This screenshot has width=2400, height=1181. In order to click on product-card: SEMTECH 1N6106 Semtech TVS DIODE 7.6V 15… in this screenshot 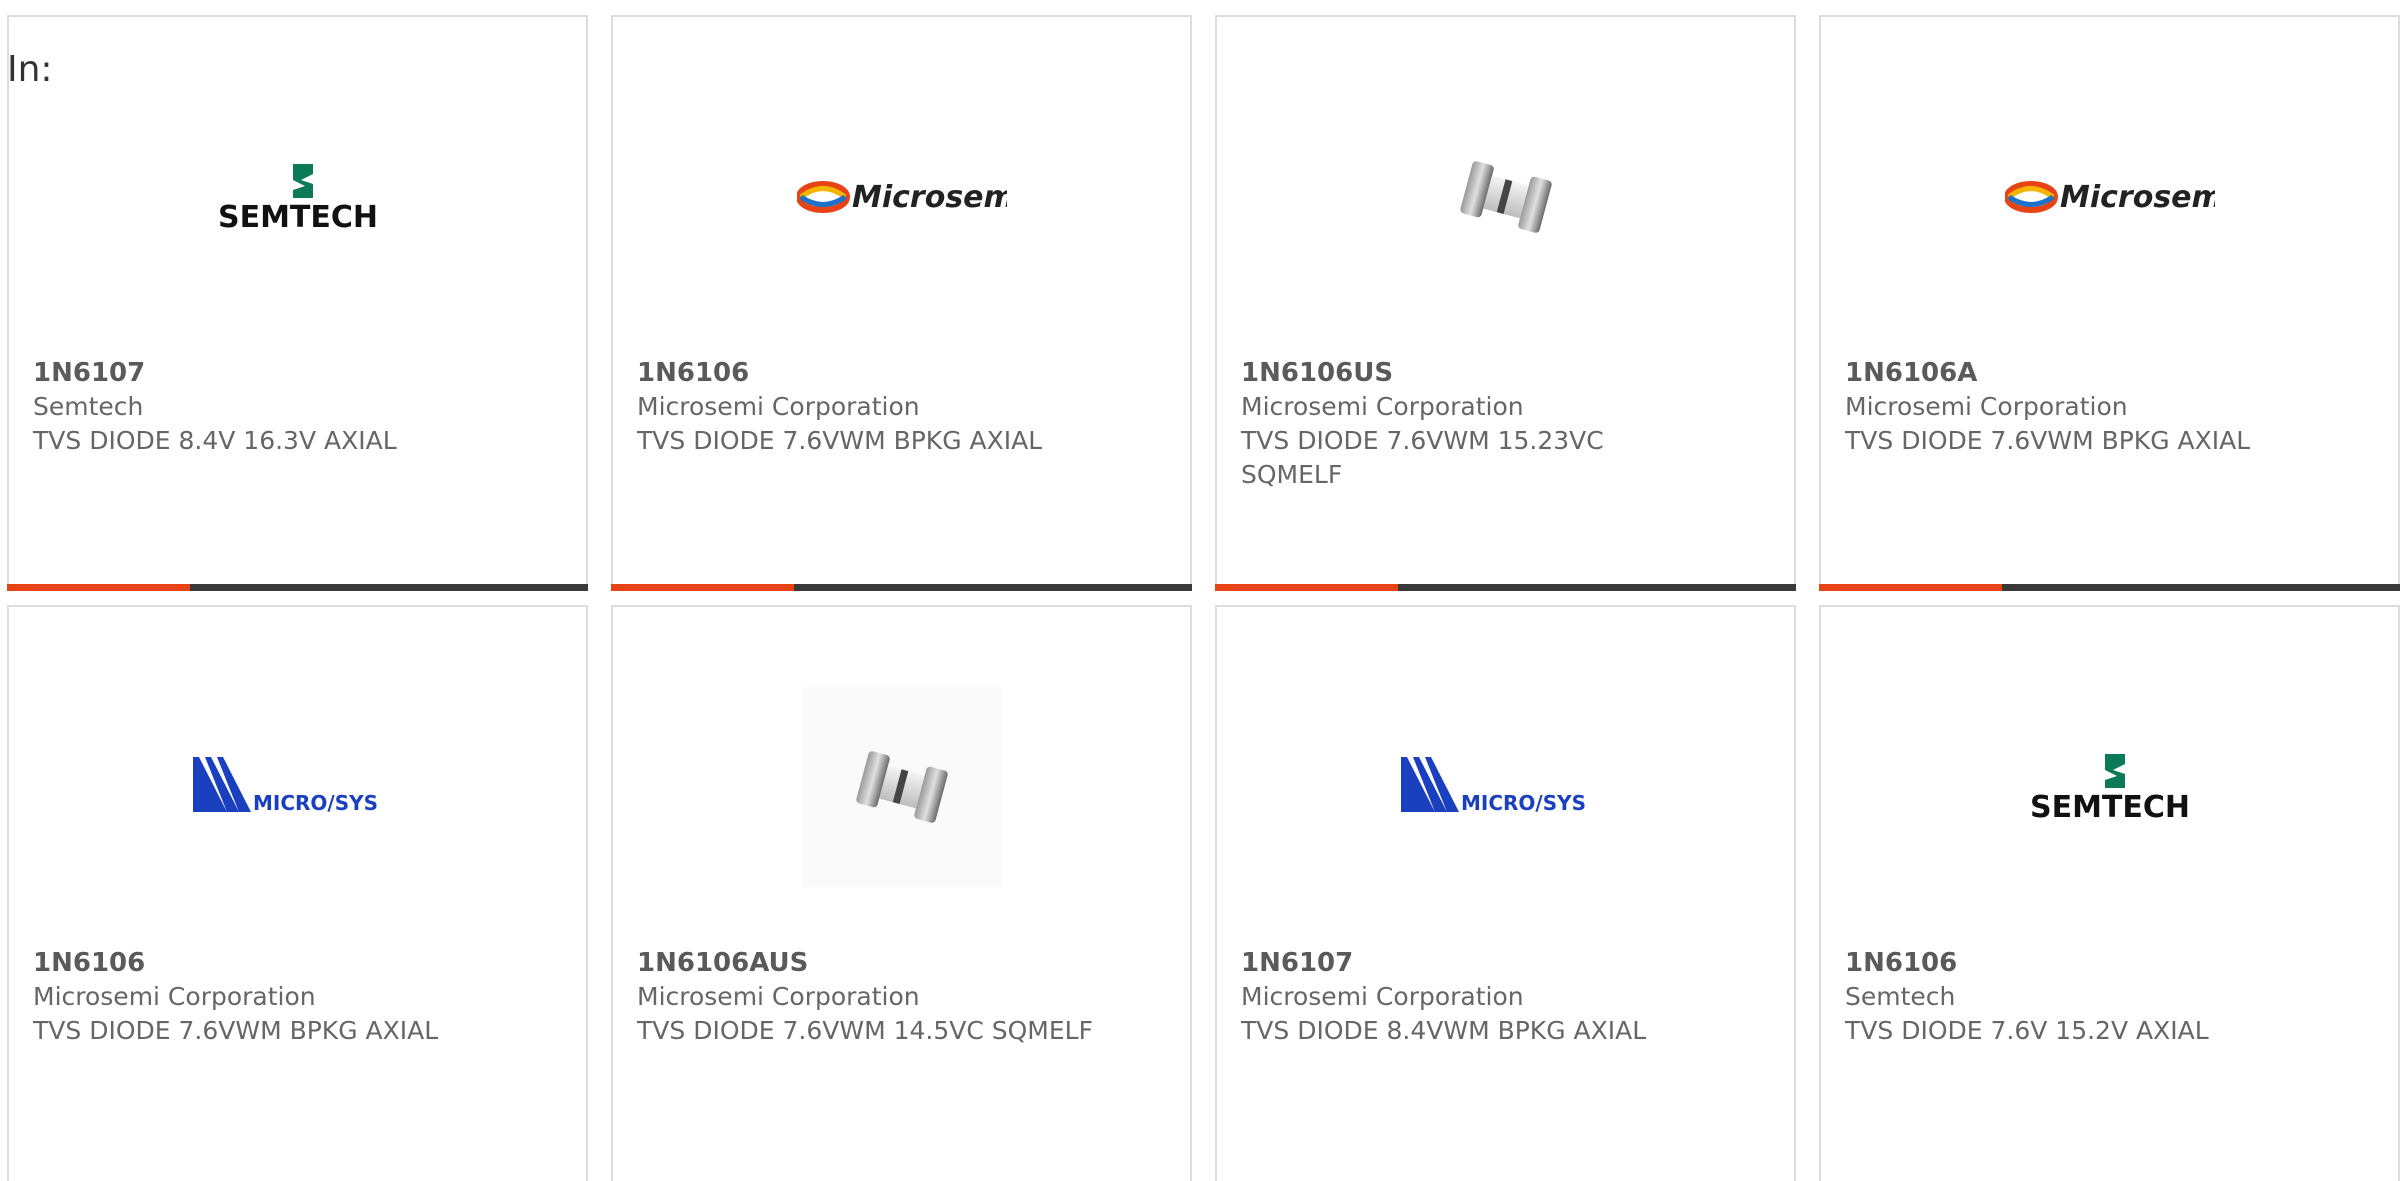, I will do `click(2109, 893)`.